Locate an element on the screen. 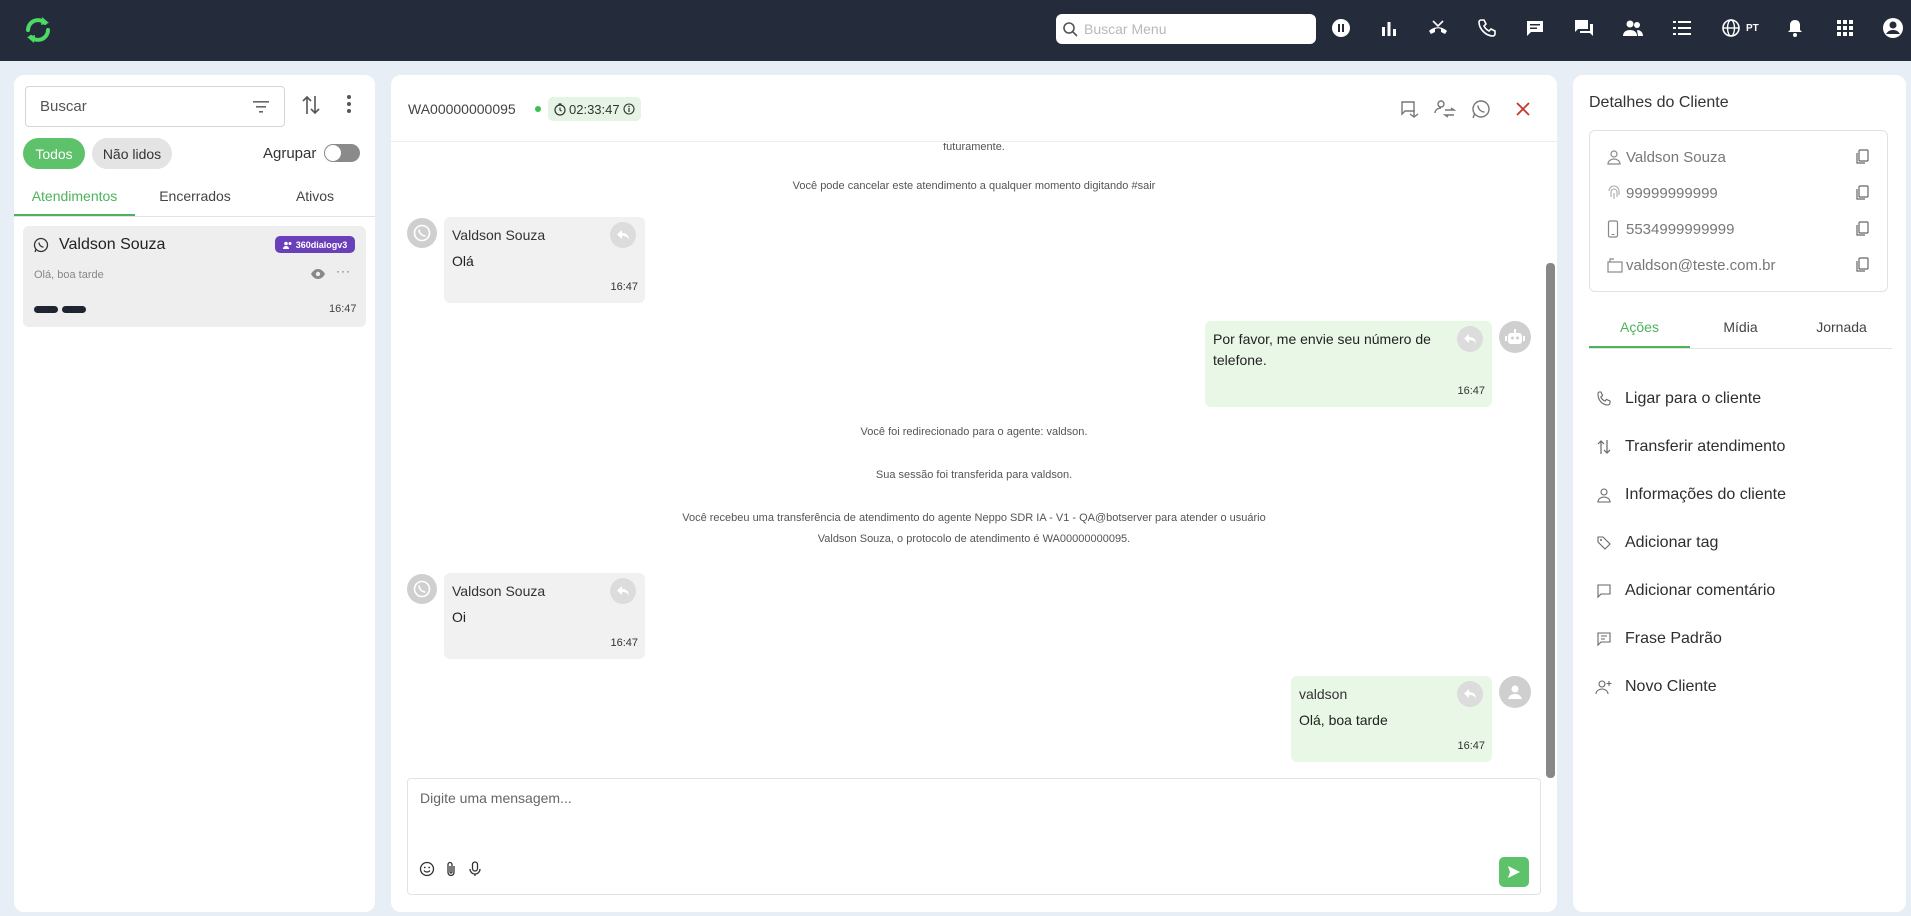 This screenshot has width=1911, height=916. client-email: valdson@teste.com.br is located at coordinates (1701, 265).